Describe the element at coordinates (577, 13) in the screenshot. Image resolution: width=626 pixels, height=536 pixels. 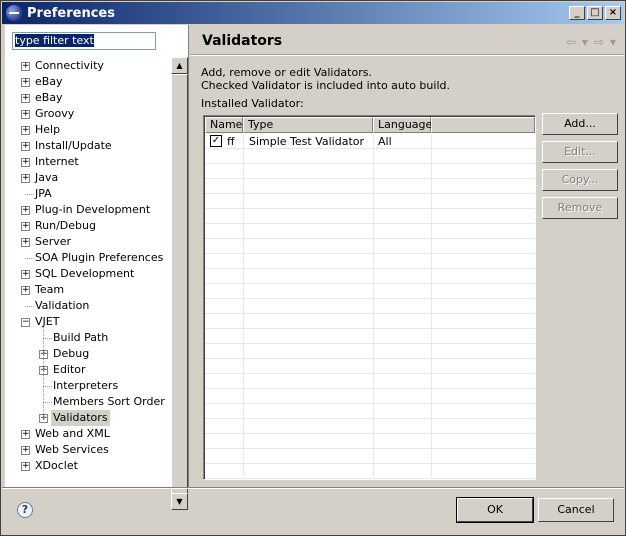
I see `minimize-button: _` at that location.